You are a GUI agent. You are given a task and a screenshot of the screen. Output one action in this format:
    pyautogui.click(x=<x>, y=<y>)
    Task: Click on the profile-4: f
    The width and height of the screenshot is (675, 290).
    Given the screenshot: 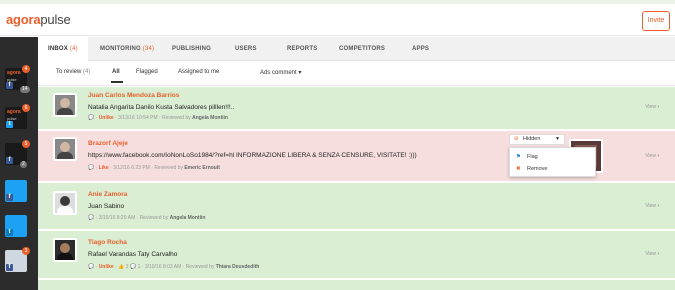 What is the action you would take?
    pyautogui.click(x=16, y=191)
    